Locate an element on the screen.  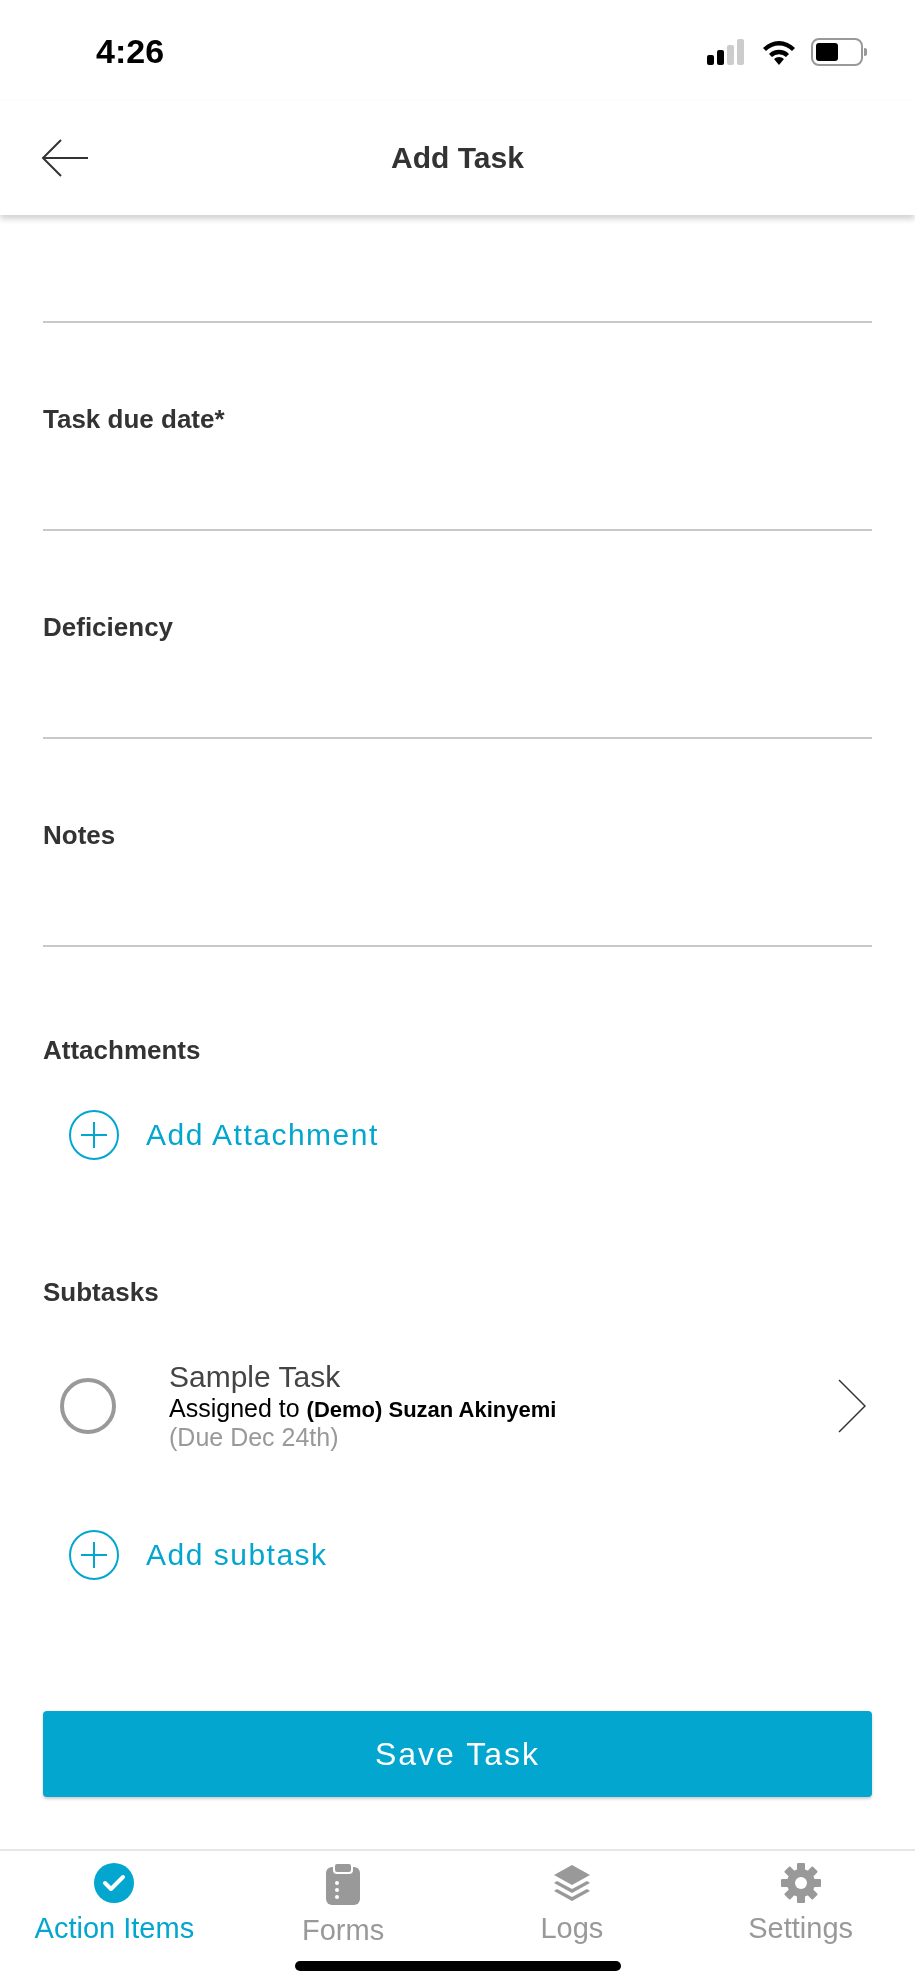
settings-icon is located at coordinates (800, 1883).